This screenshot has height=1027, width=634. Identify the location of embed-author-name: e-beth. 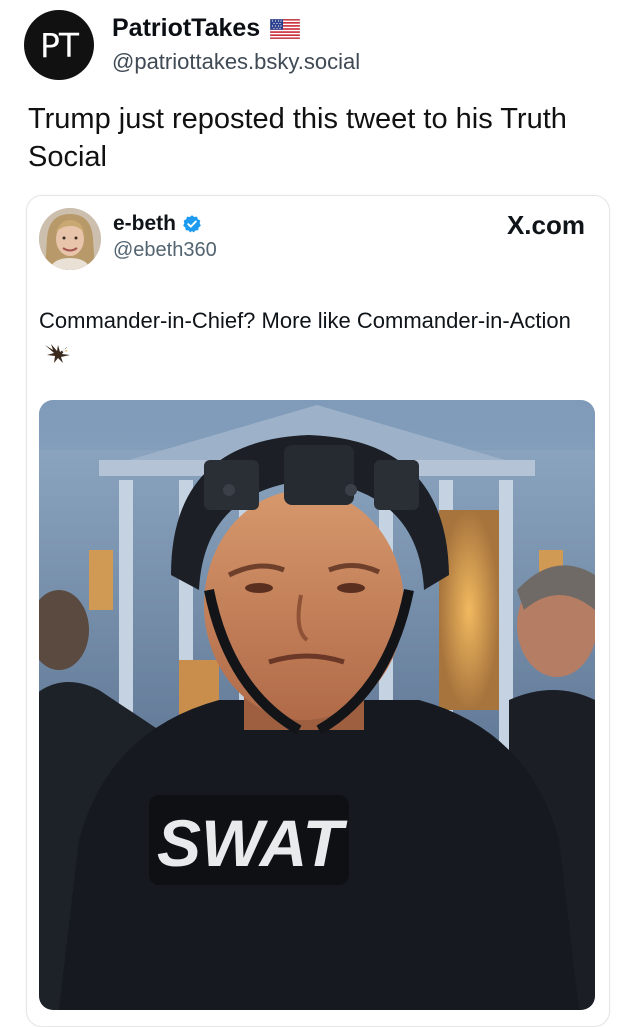
(144, 224).